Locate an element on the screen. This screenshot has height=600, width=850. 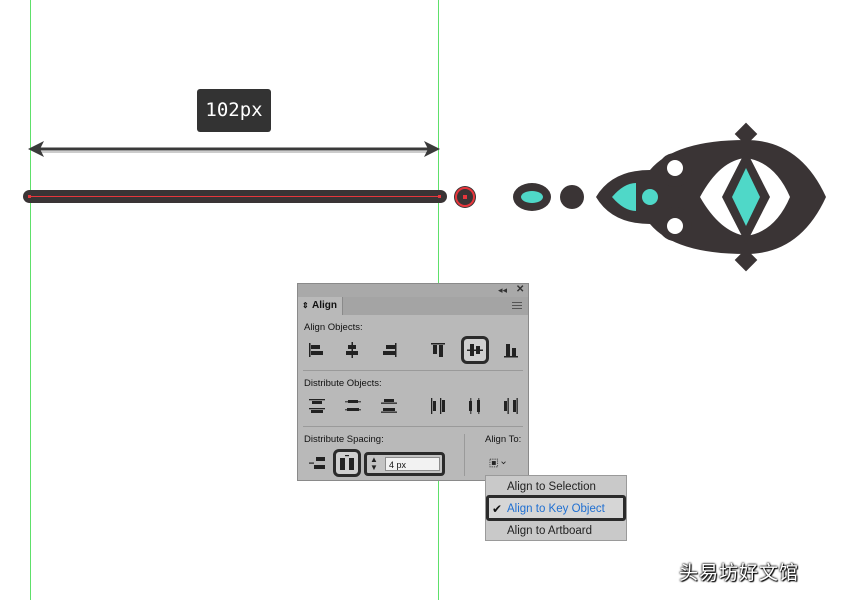
collapse-panel-icon: ◂◂ is located at coordinates (502, 290).